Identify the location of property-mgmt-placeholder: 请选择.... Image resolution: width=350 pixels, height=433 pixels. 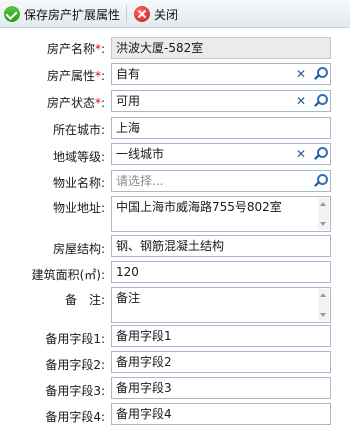
(140, 181).